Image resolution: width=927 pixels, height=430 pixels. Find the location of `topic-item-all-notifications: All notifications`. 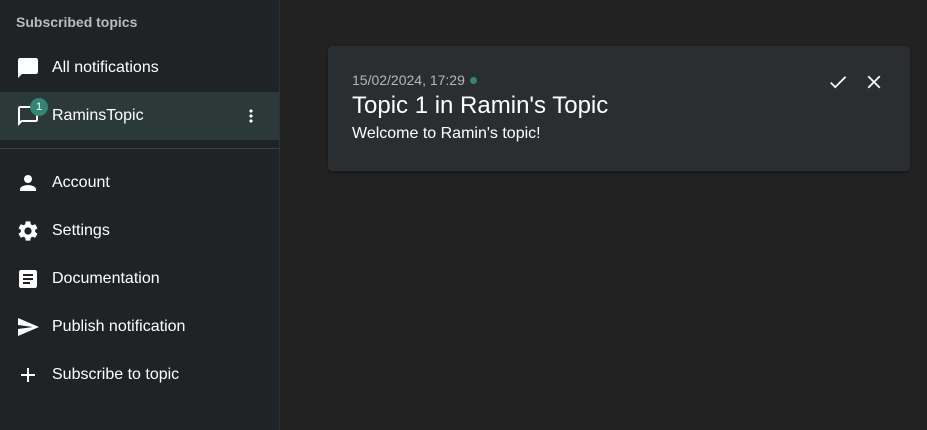

topic-item-all-notifications: All notifications is located at coordinates (139, 68).